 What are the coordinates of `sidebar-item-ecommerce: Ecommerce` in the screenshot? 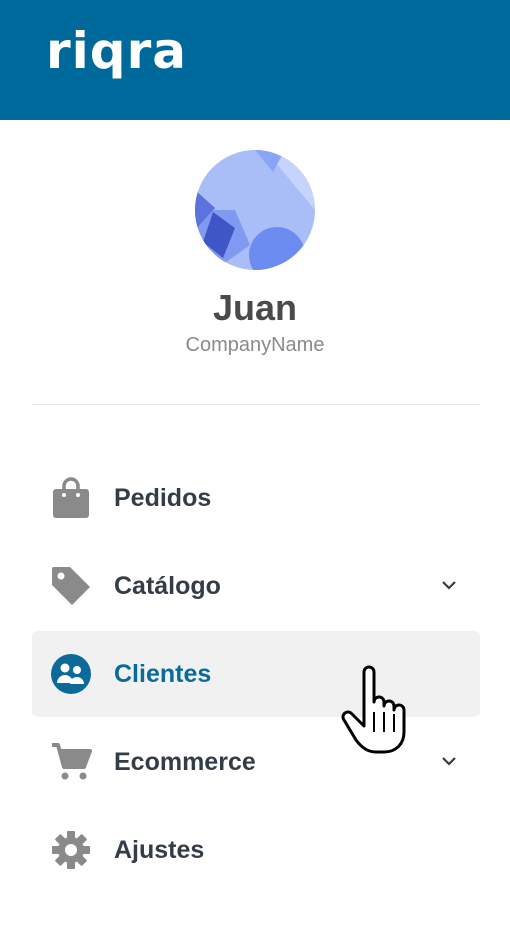 It's located at (256, 762).